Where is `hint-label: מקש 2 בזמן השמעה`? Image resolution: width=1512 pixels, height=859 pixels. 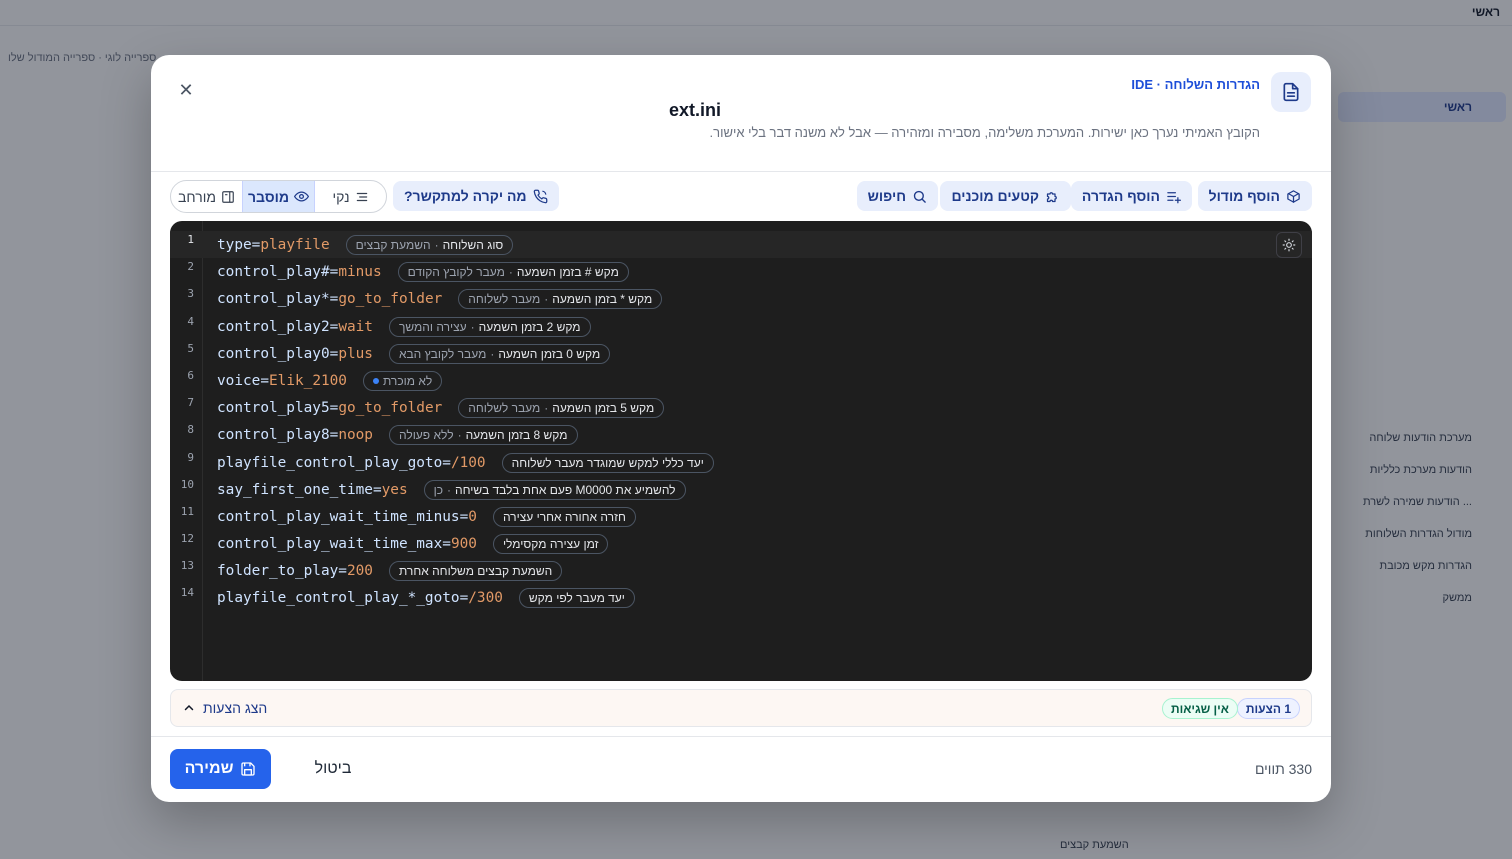
hint-label: מקש 2 בזמן השמעה is located at coordinates (529, 326).